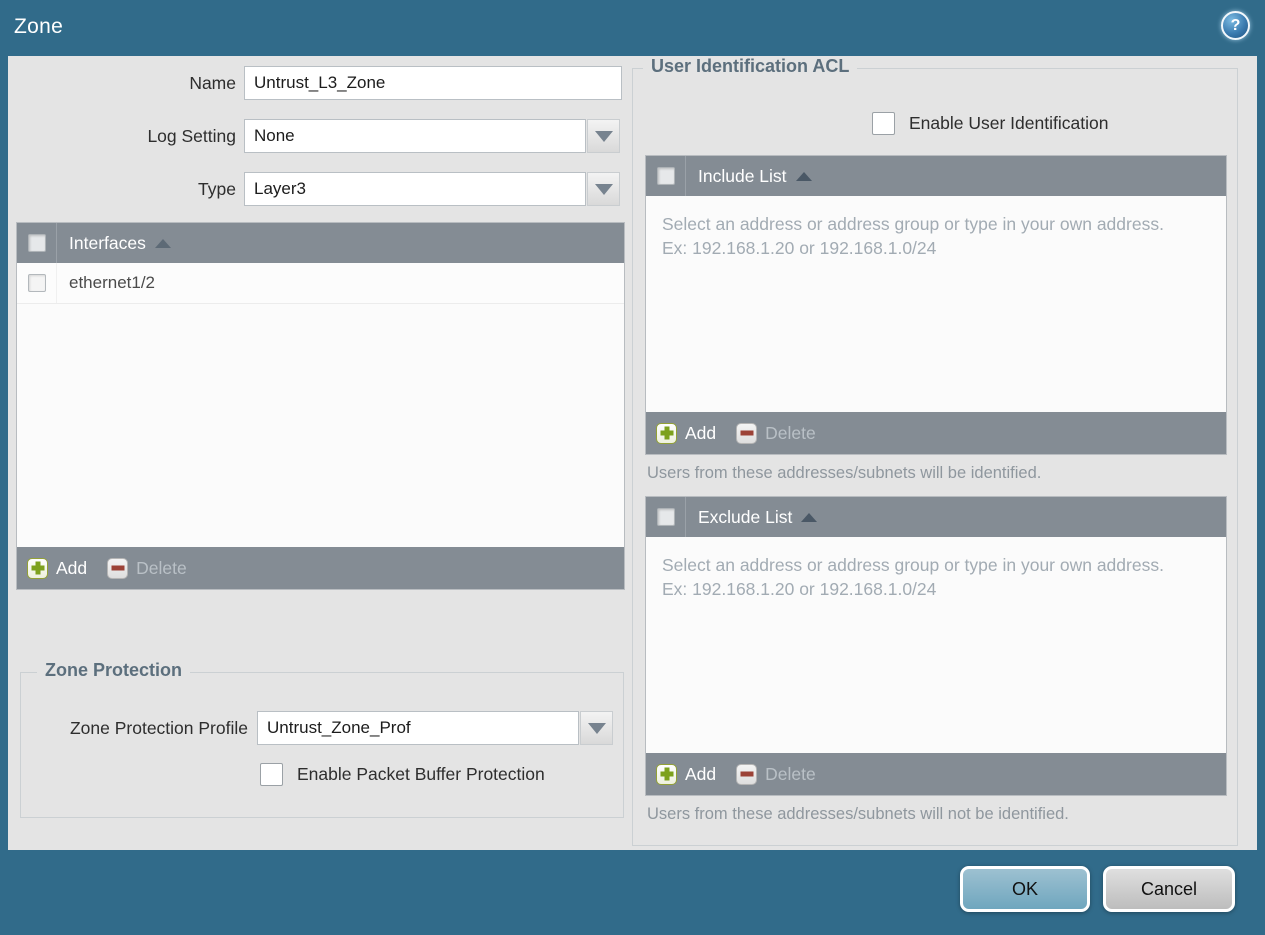  What do you see at coordinates (271, 774) in the screenshot?
I see `packet-buffer-protection-checkbox` at bounding box center [271, 774].